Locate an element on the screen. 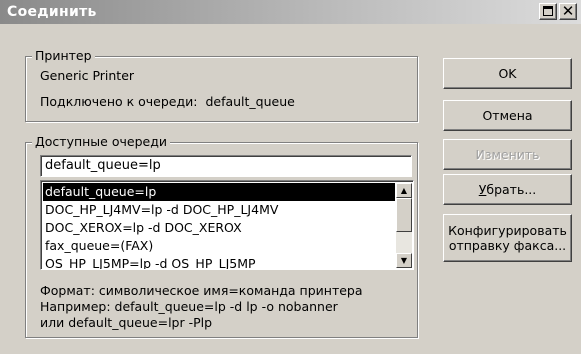 Image resolution: width=581 pixels, height=354 pixels. queue-list-item: DOC_HP_LJ4MV=lp -d DOC_HP_LJ4MV is located at coordinates (219, 210).